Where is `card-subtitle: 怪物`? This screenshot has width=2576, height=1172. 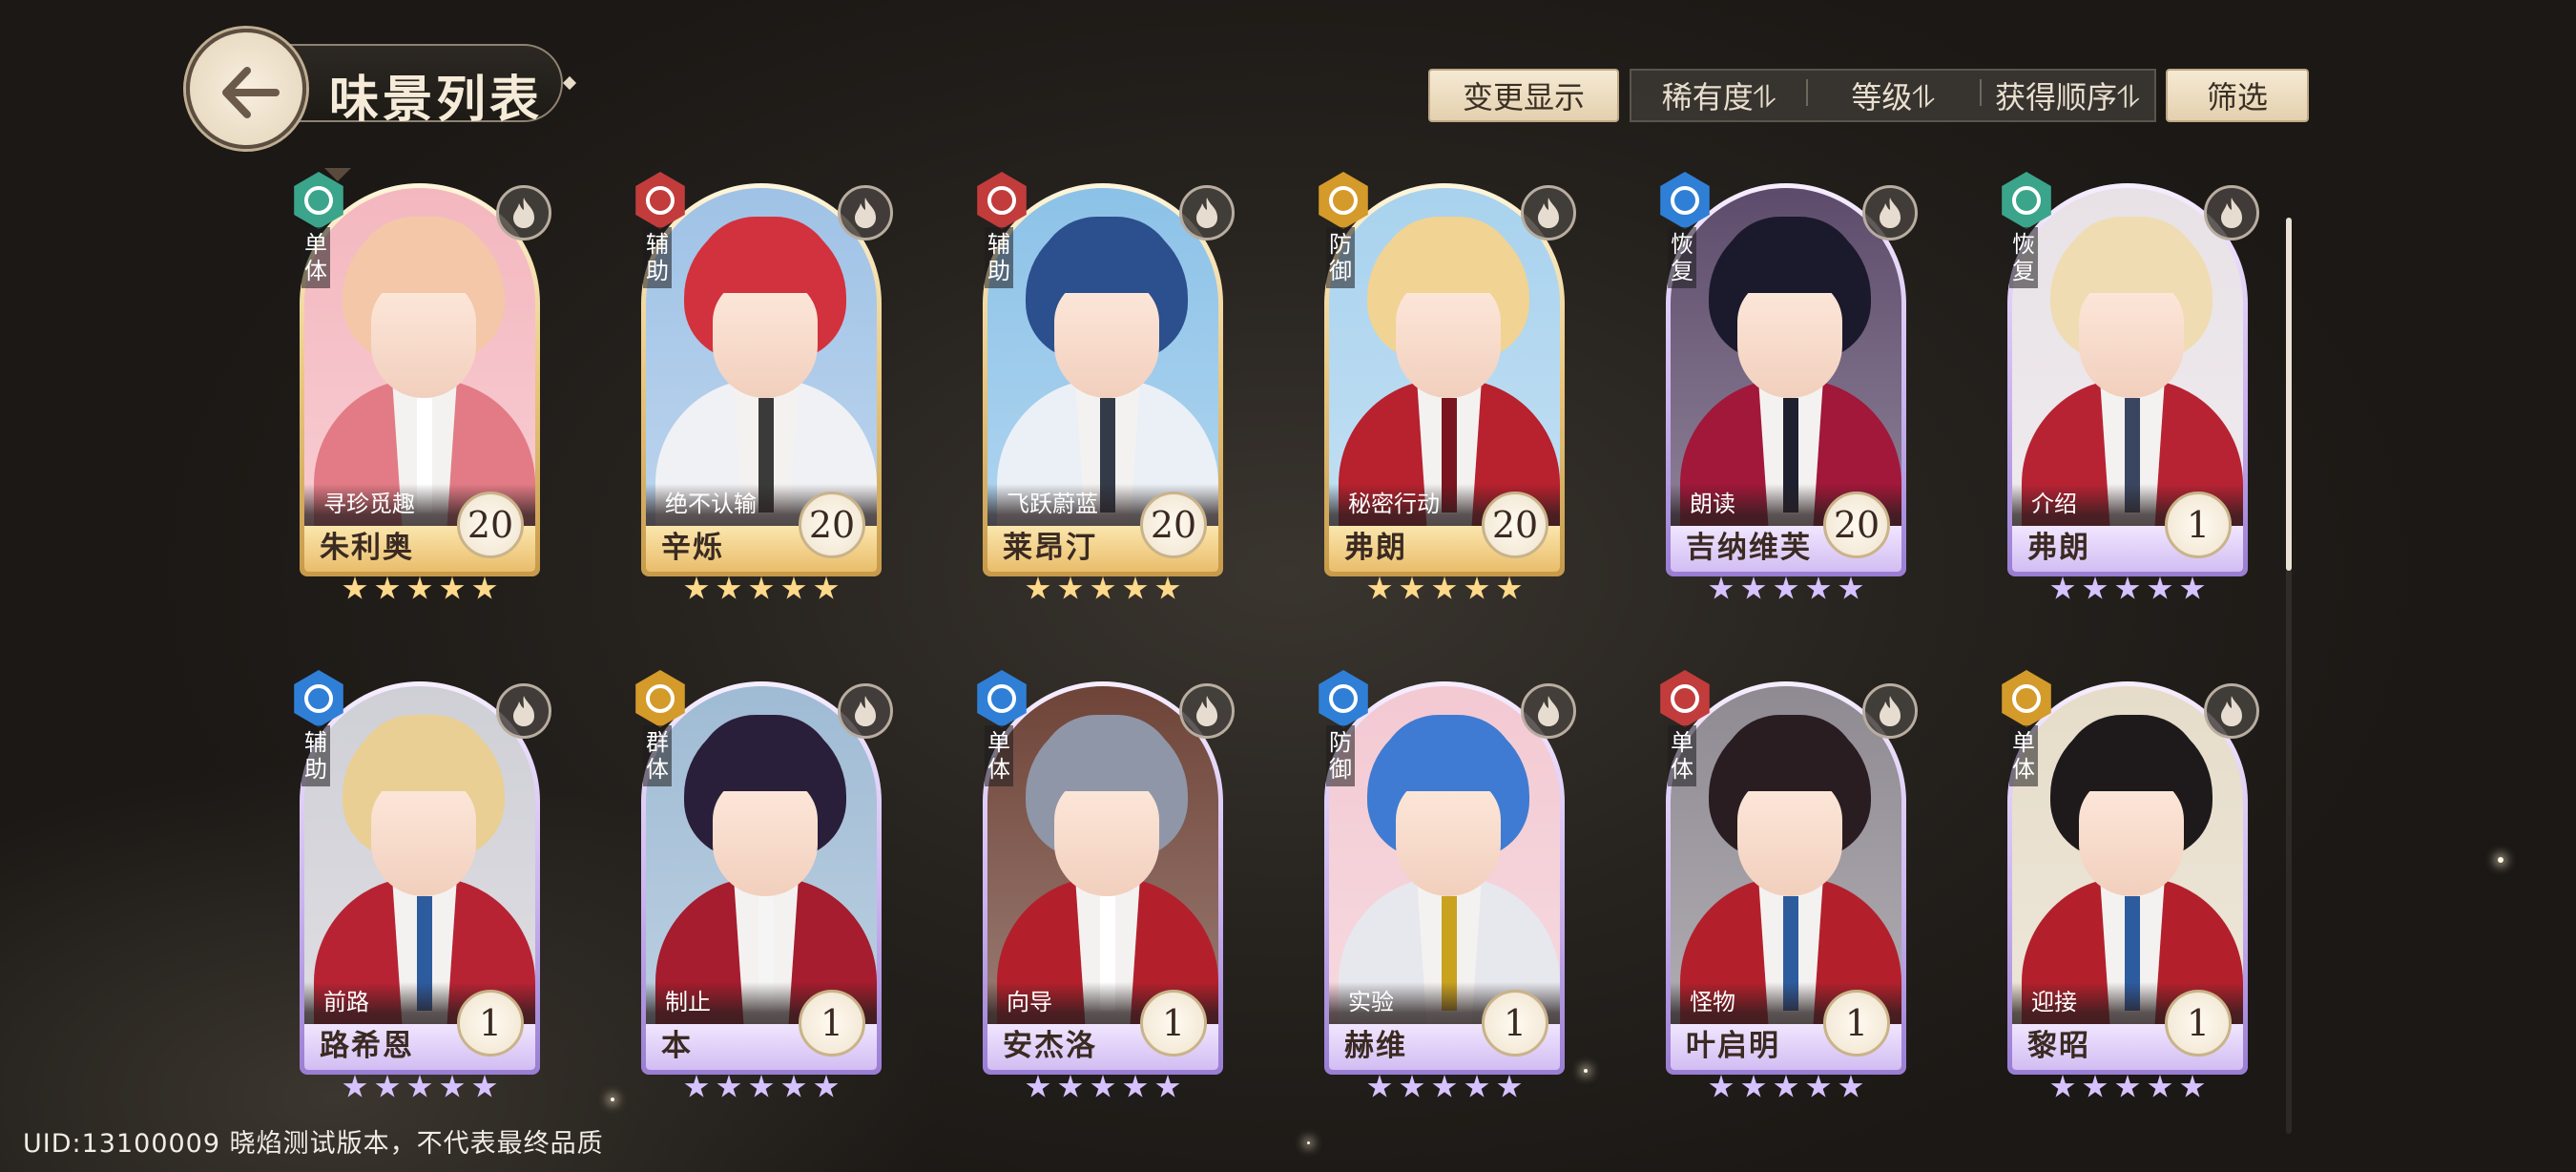 card-subtitle: 怪物 is located at coordinates (1712, 1002).